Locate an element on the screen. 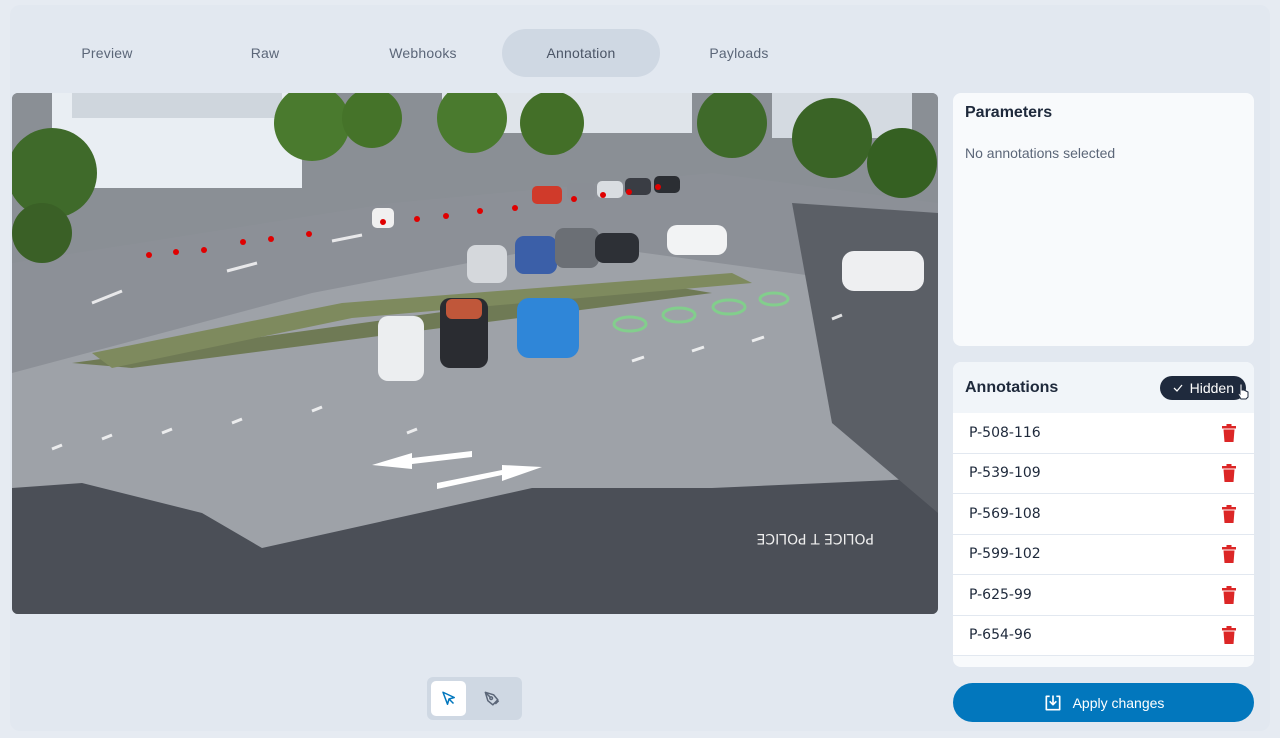 Image resolution: width=1280 pixels, height=738 pixels. annotation-row: P-625-99 is located at coordinates (1103, 595).